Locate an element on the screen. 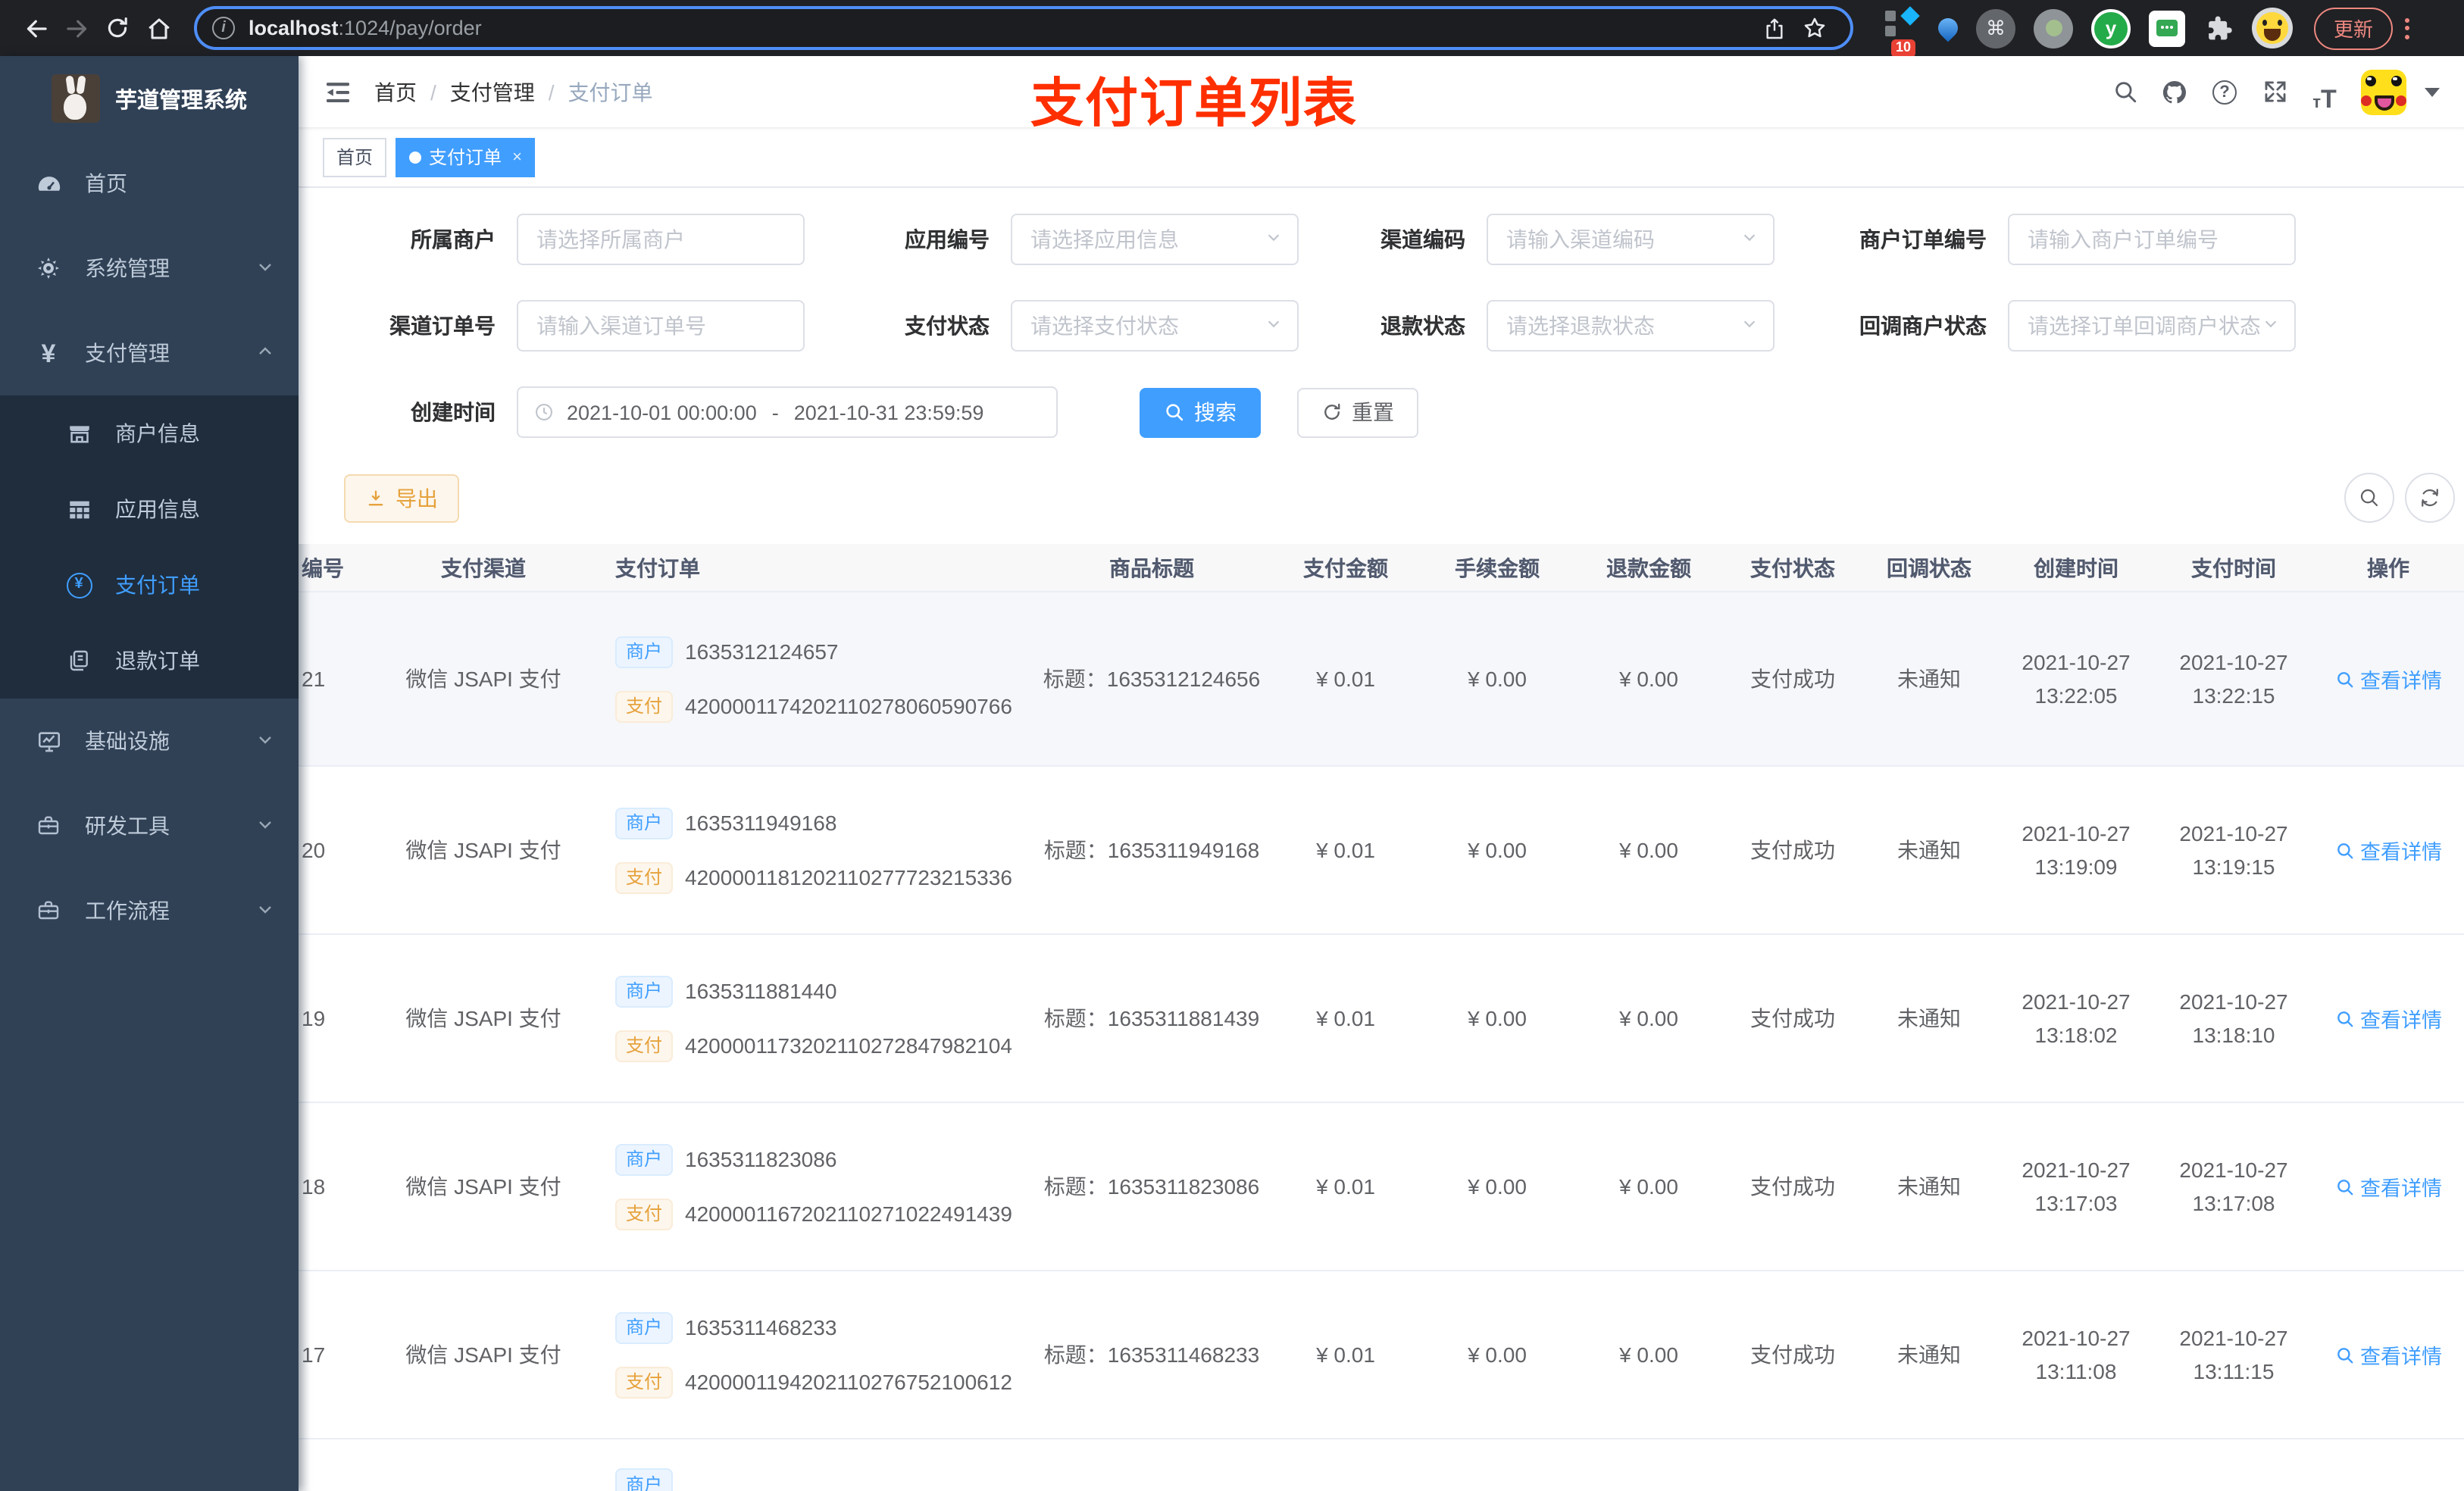 The width and height of the screenshot is (2464, 1491). tab-pay-order: 支付订单 × is located at coordinates (466, 157).